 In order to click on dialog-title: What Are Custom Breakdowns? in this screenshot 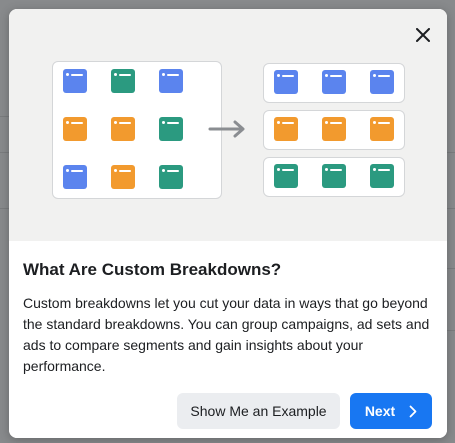, I will do `click(152, 269)`.